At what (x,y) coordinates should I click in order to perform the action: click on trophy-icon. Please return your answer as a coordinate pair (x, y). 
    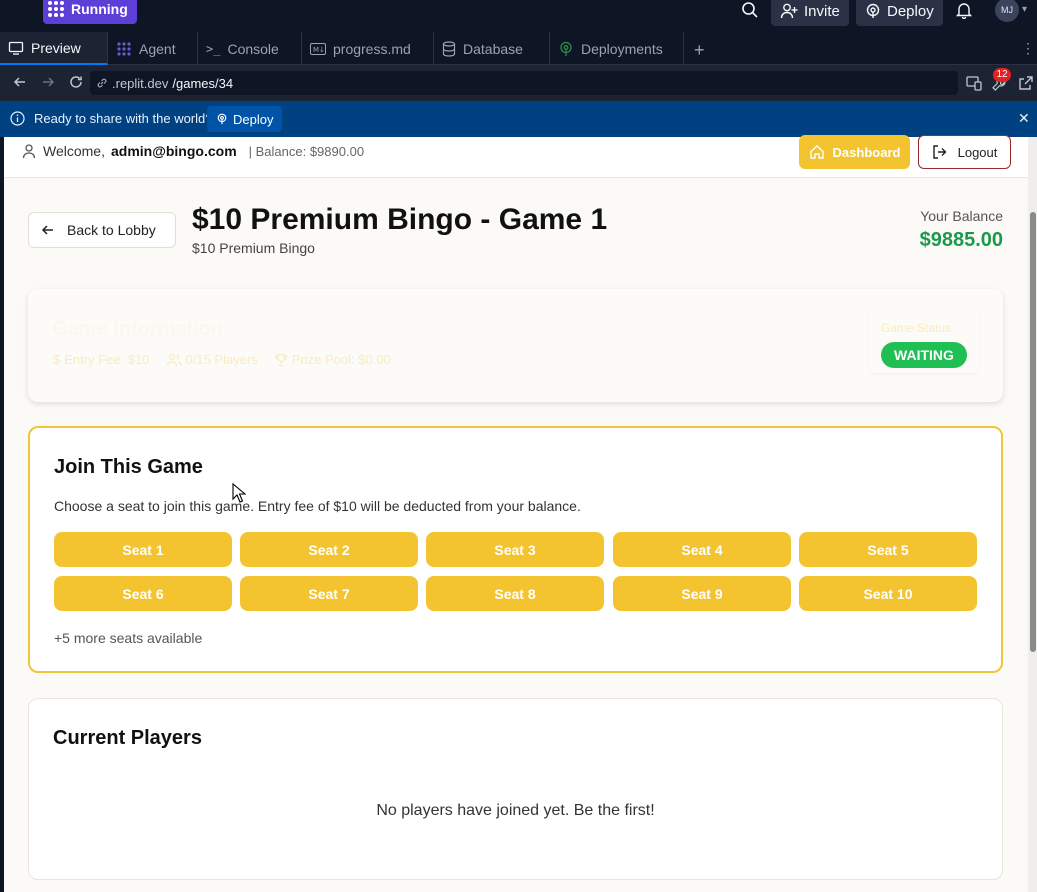
    Looking at the image, I should click on (280, 359).